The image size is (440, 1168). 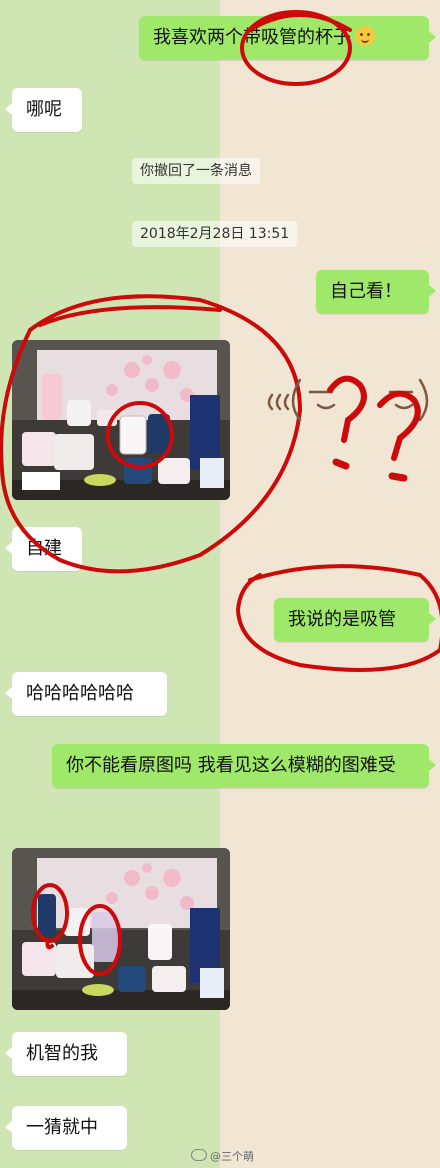 I want to click on chat-image-cups-display-marked, so click(x=121, y=929).